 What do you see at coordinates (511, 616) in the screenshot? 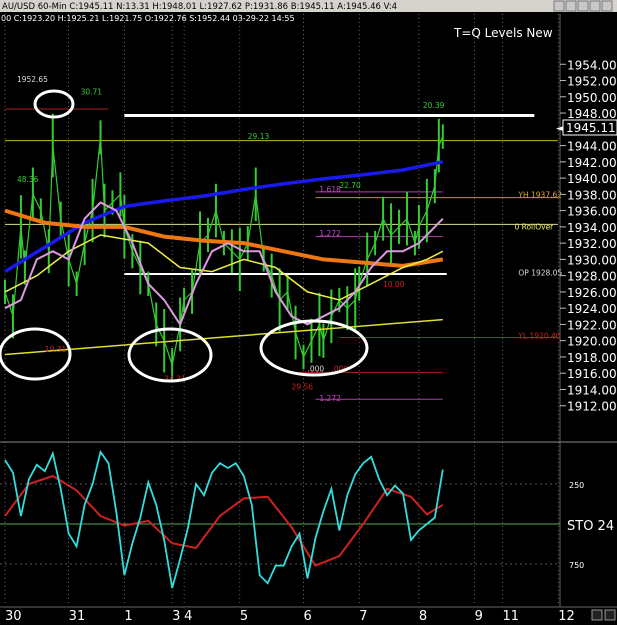
I see `date-tick-label: 11` at bounding box center [511, 616].